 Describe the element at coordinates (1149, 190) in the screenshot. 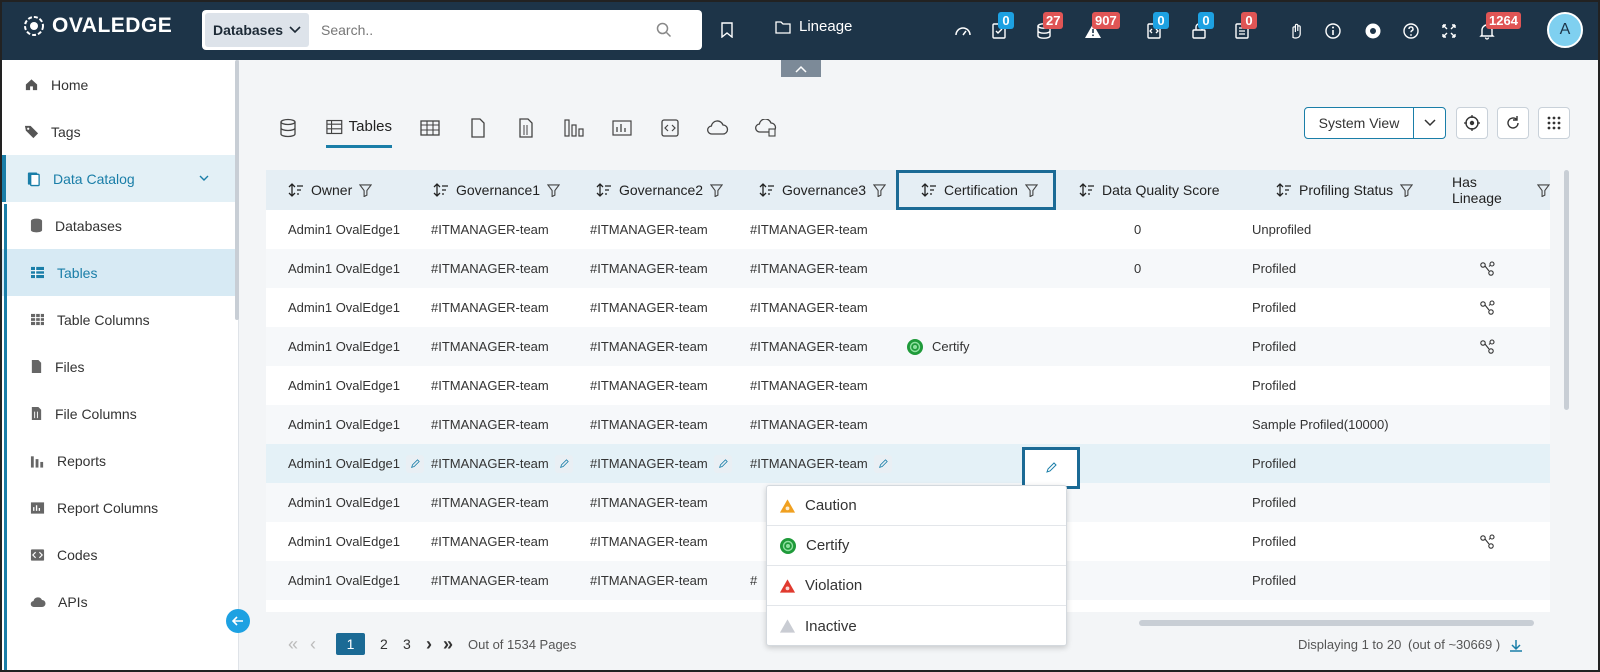

I see `col-header-data-quality-score: Data Quality Score` at that location.